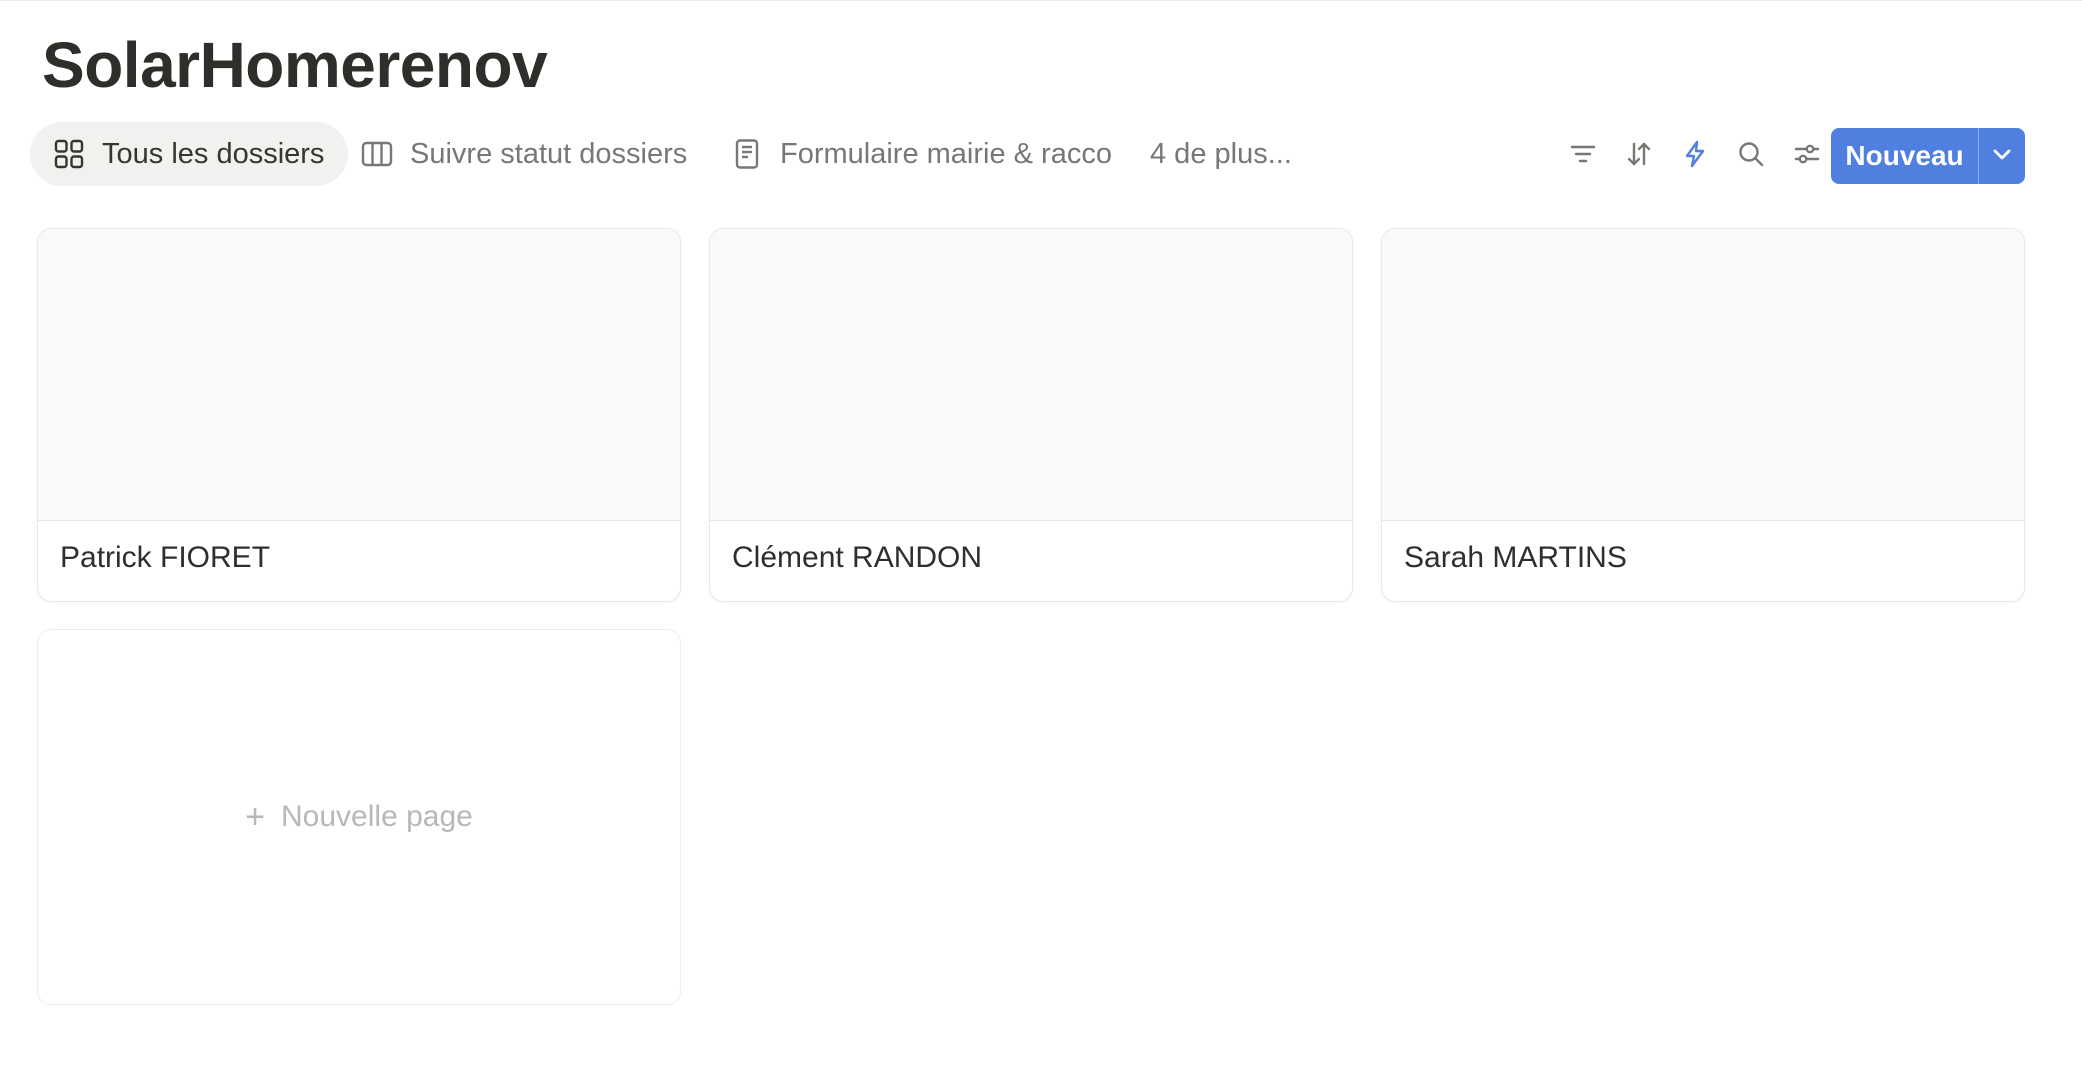 The width and height of the screenshot is (2082, 1086). I want to click on gallery-card: Patrick FIORET, so click(359, 415).